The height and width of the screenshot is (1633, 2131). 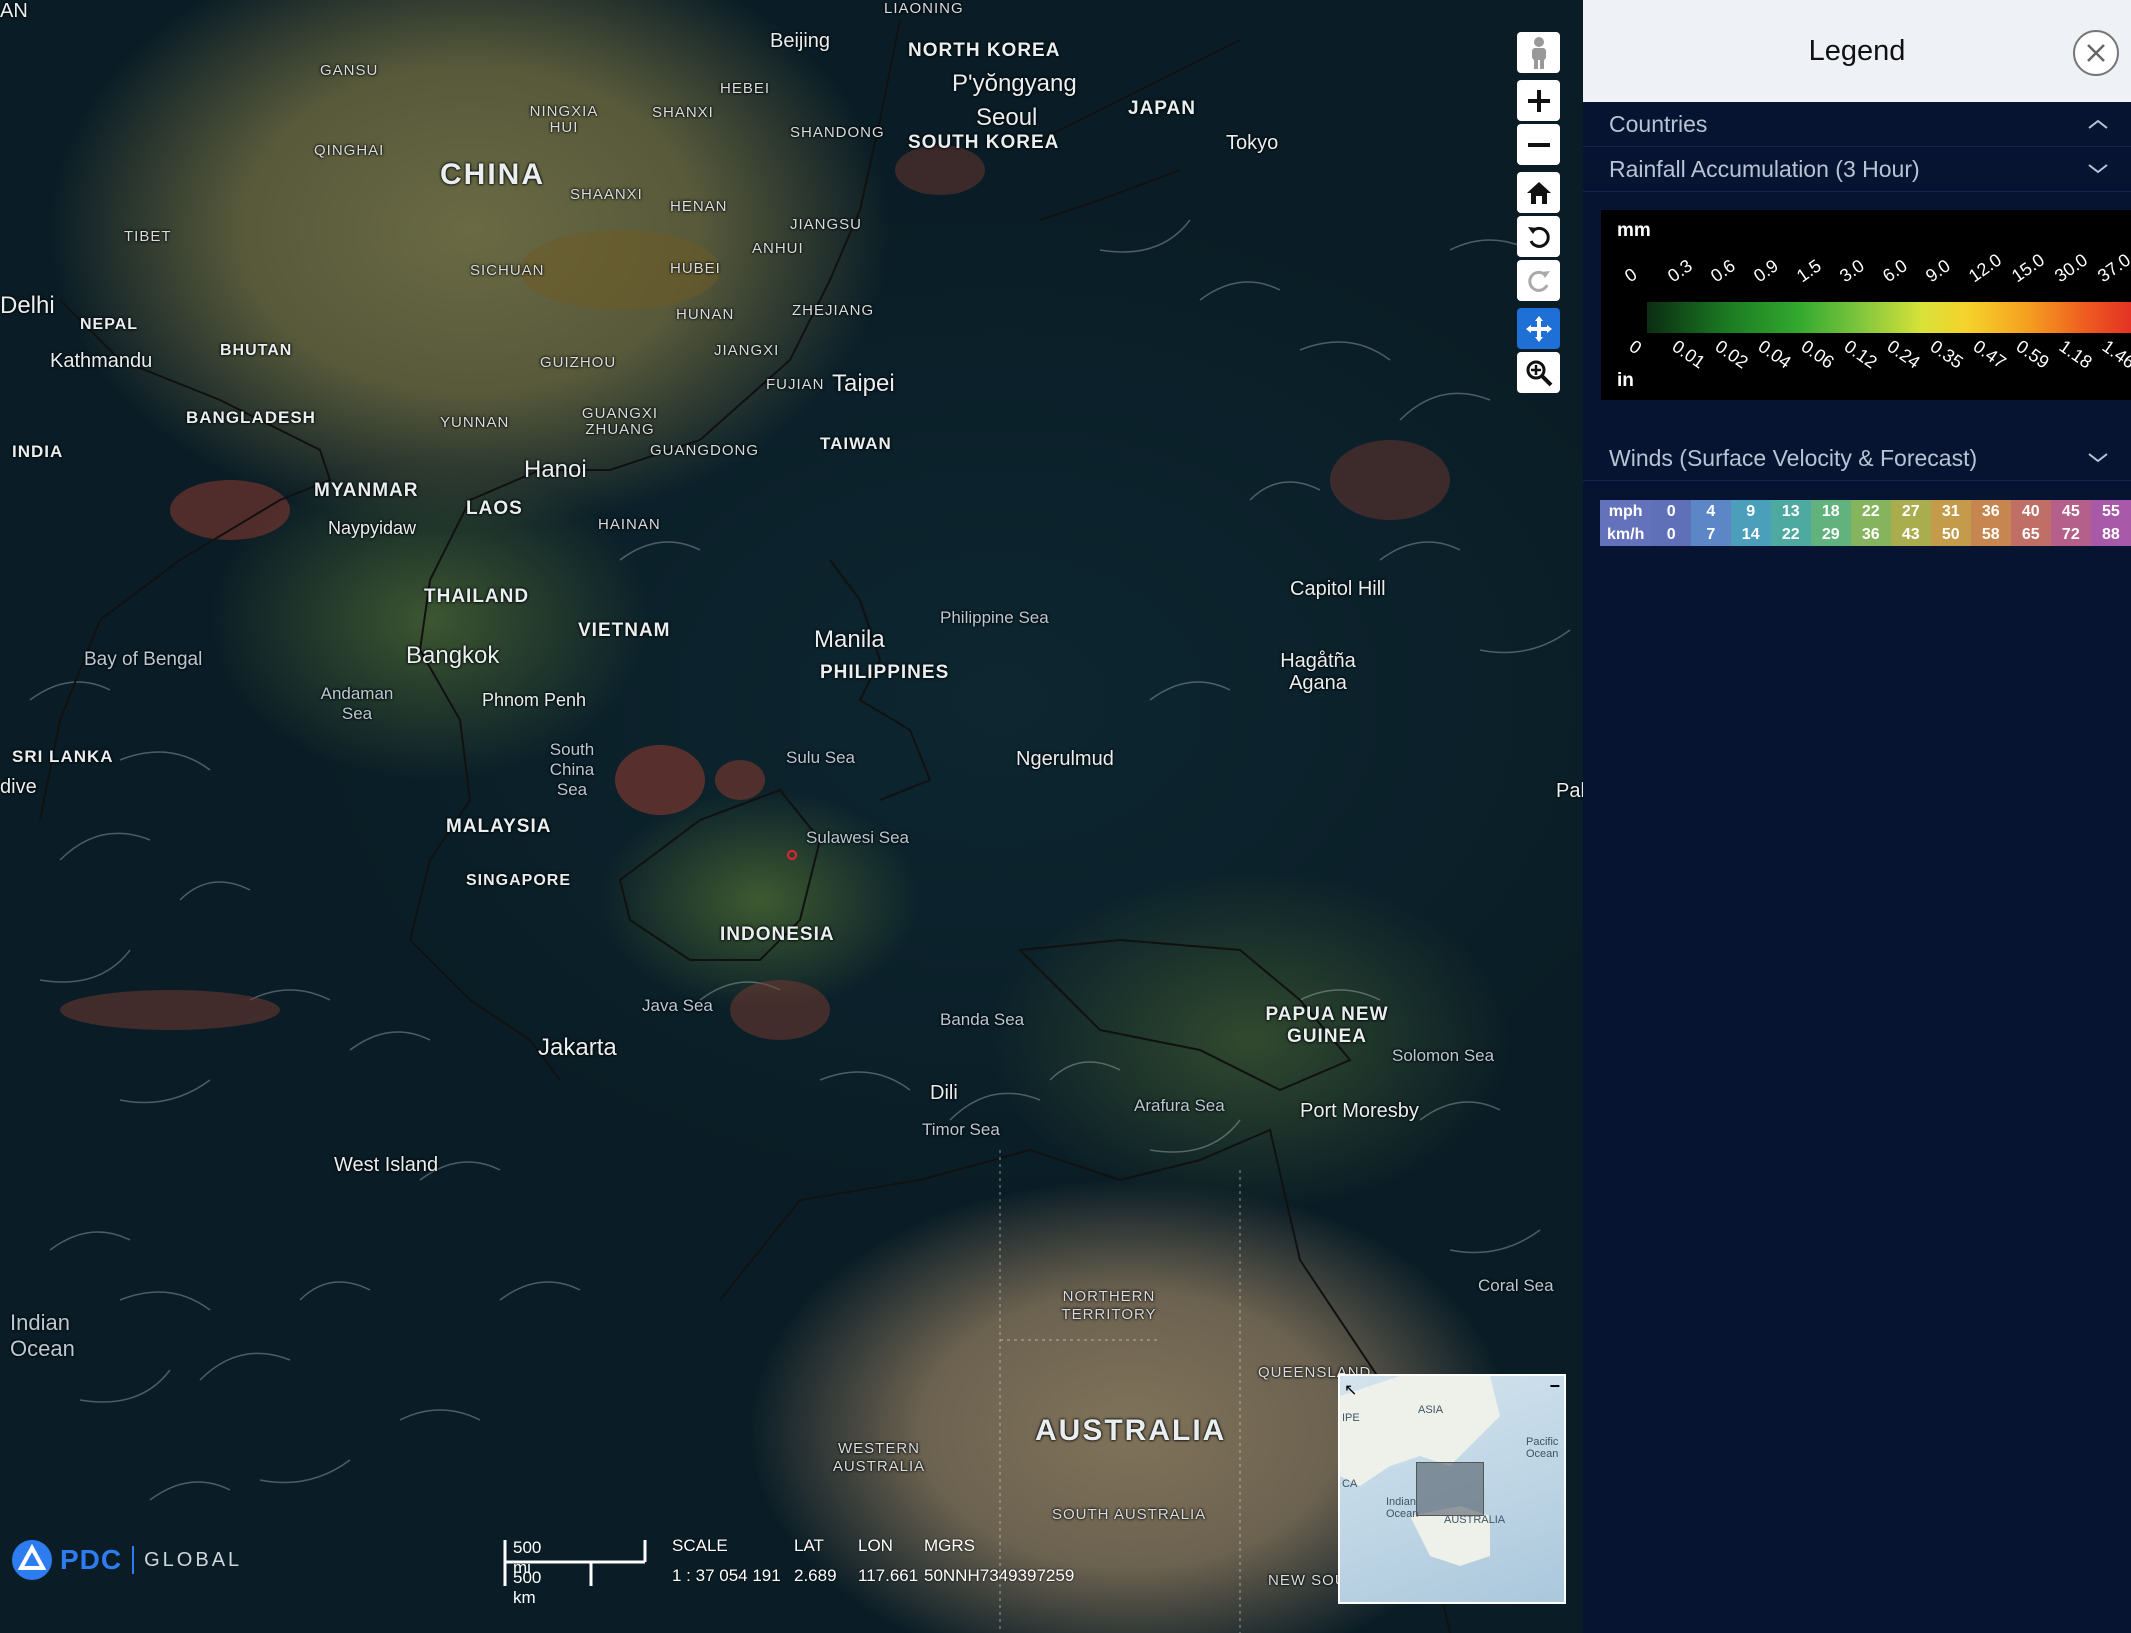 What do you see at coordinates (1870, 511) in the screenshot?
I see `wind-mph-value: 22` at bounding box center [1870, 511].